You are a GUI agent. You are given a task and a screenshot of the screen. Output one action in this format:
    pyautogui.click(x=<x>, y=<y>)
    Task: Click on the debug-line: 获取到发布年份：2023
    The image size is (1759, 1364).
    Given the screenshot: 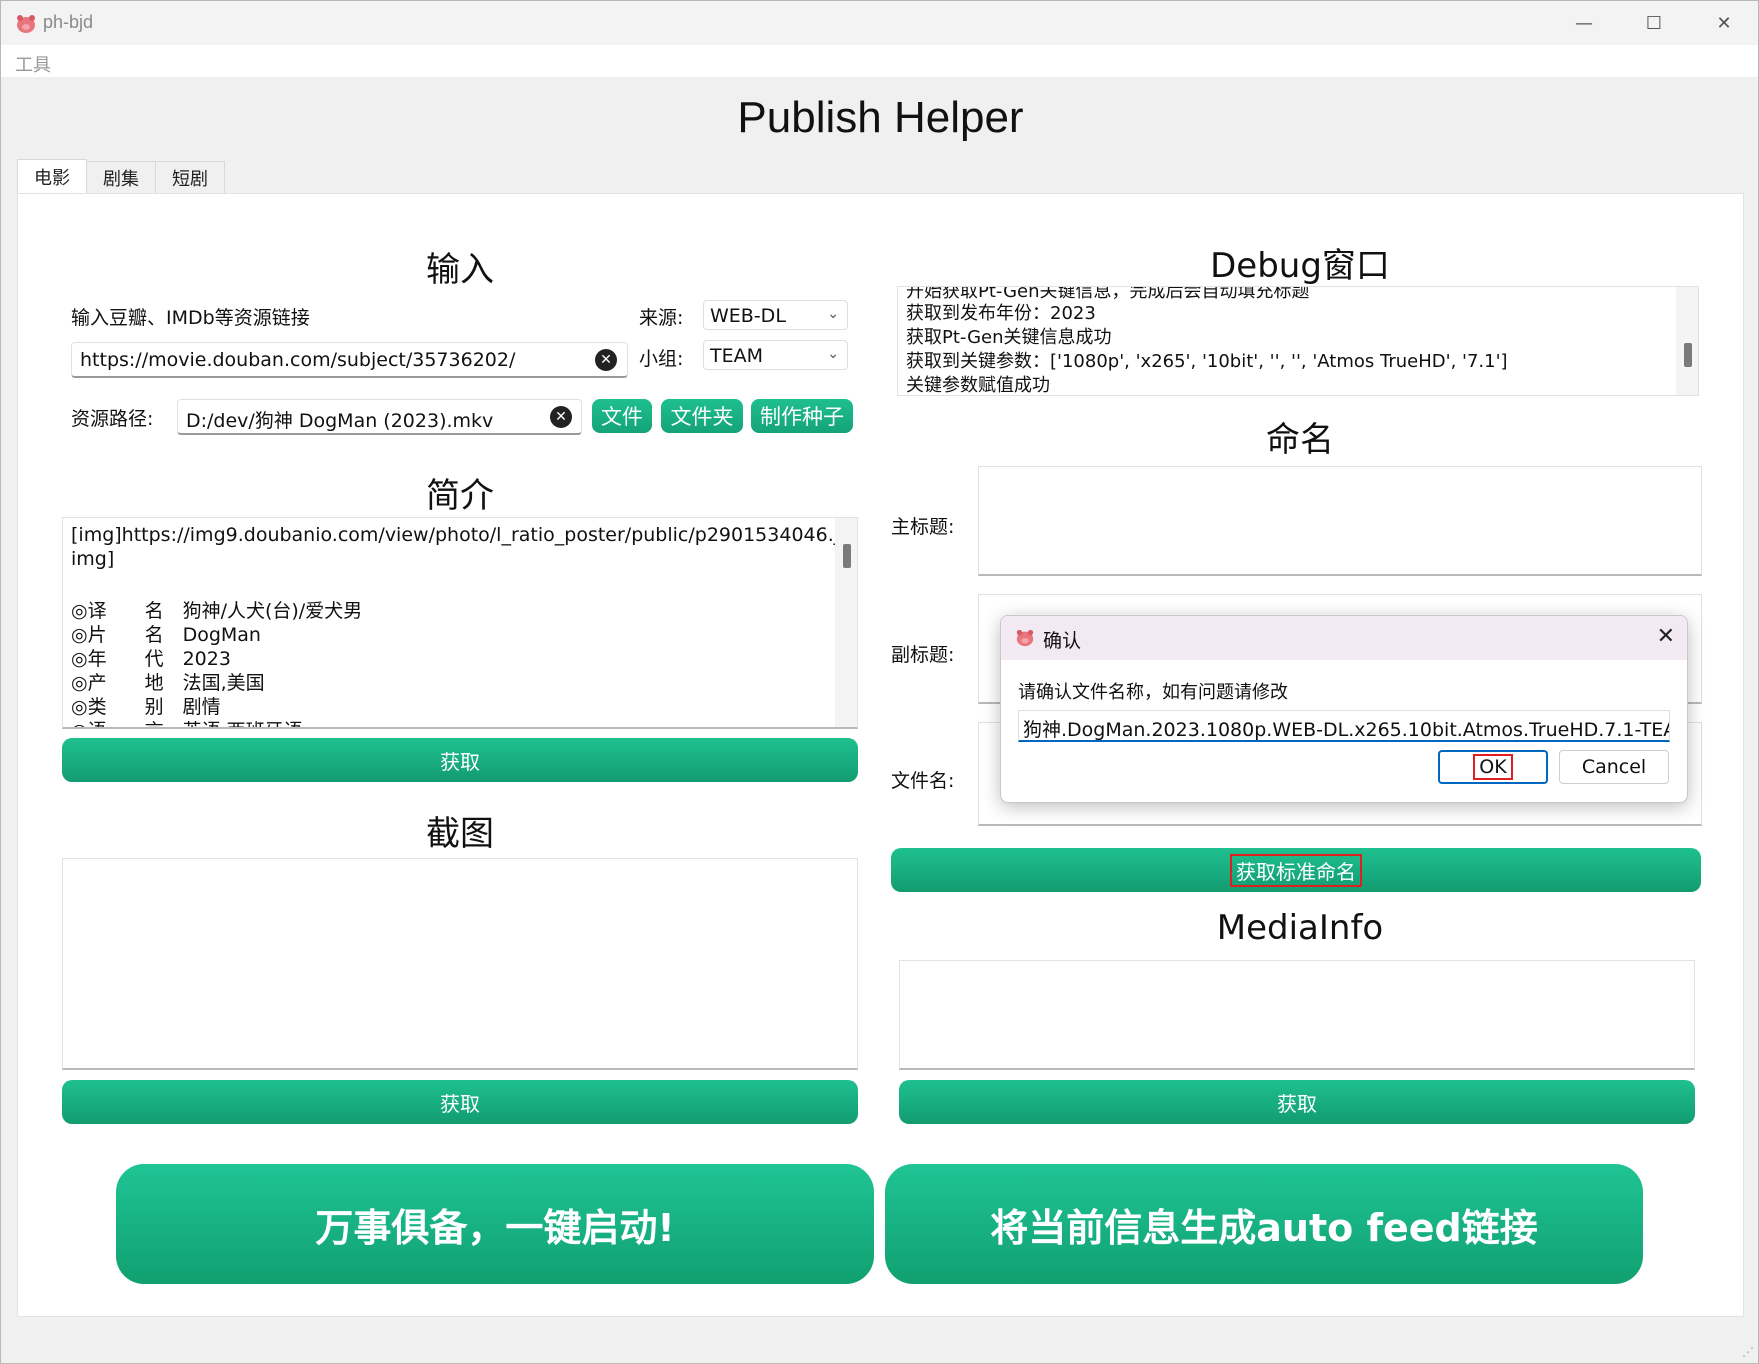 What is the action you would take?
    pyautogui.click(x=1001, y=313)
    